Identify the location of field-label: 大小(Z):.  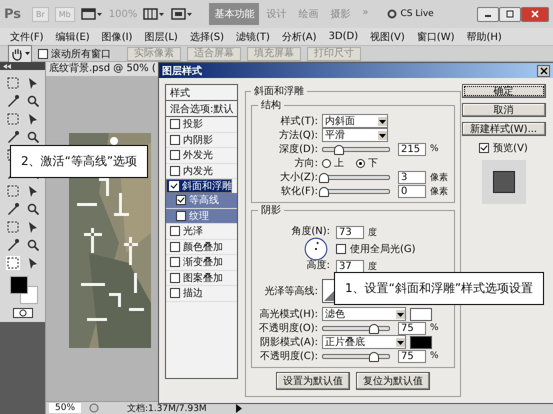
(298, 177).